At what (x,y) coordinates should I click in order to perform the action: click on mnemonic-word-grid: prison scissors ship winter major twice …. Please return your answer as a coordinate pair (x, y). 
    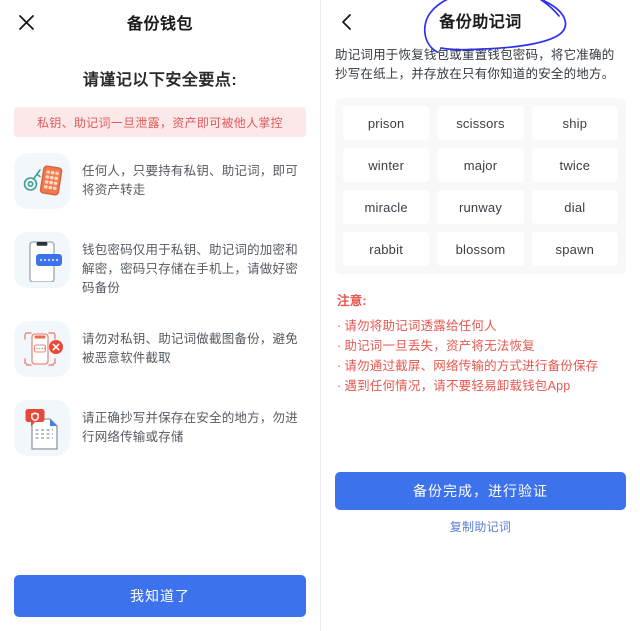
    Looking at the image, I should click on (480, 186).